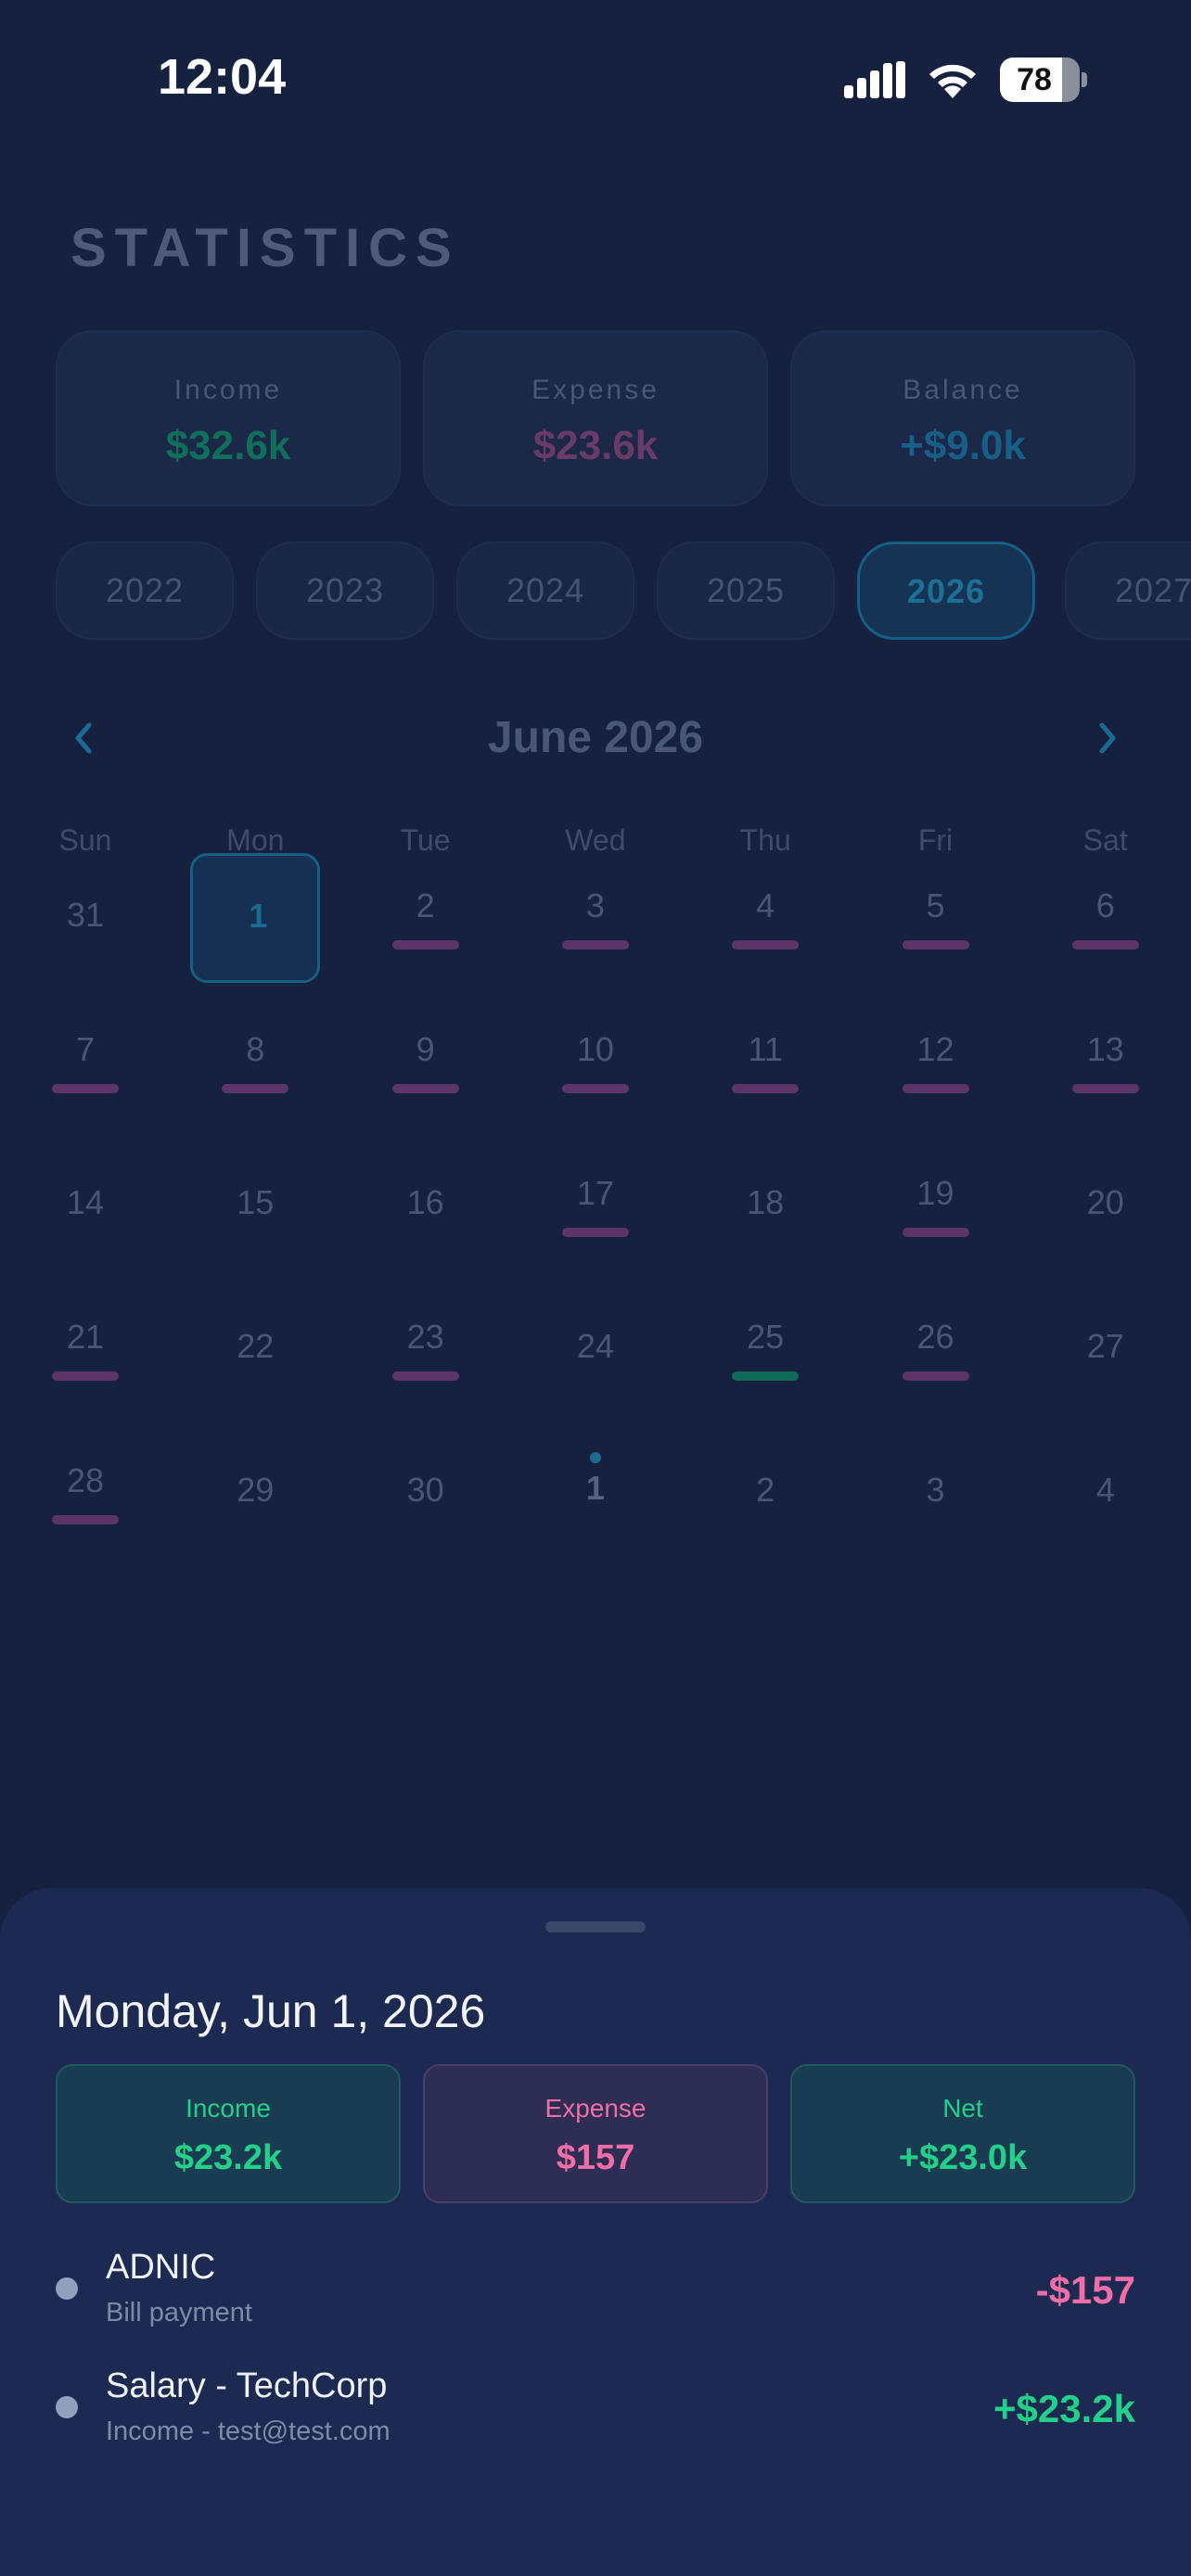 The height and width of the screenshot is (2576, 1191). What do you see at coordinates (228, 390) in the screenshot?
I see `summary-label: Income` at bounding box center [228, 390].